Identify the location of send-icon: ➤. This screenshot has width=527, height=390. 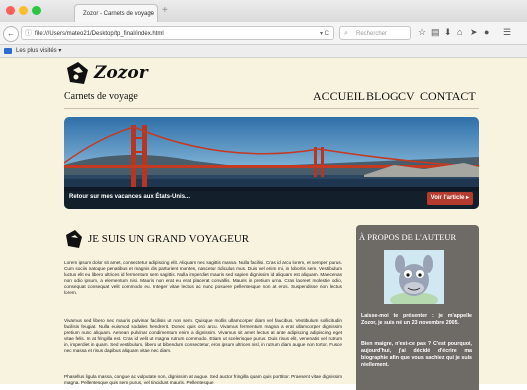
(474, 32).